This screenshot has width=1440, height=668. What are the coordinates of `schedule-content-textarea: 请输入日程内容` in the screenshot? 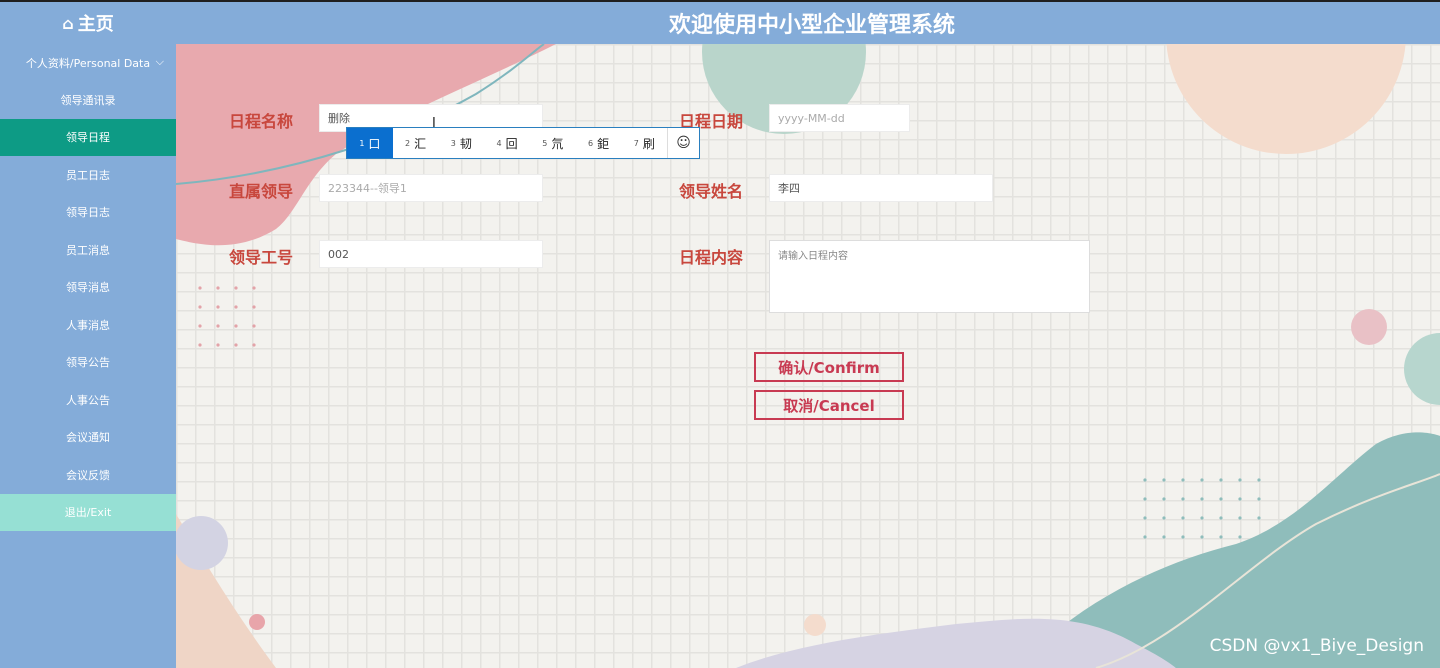 It's located at (929, 276).